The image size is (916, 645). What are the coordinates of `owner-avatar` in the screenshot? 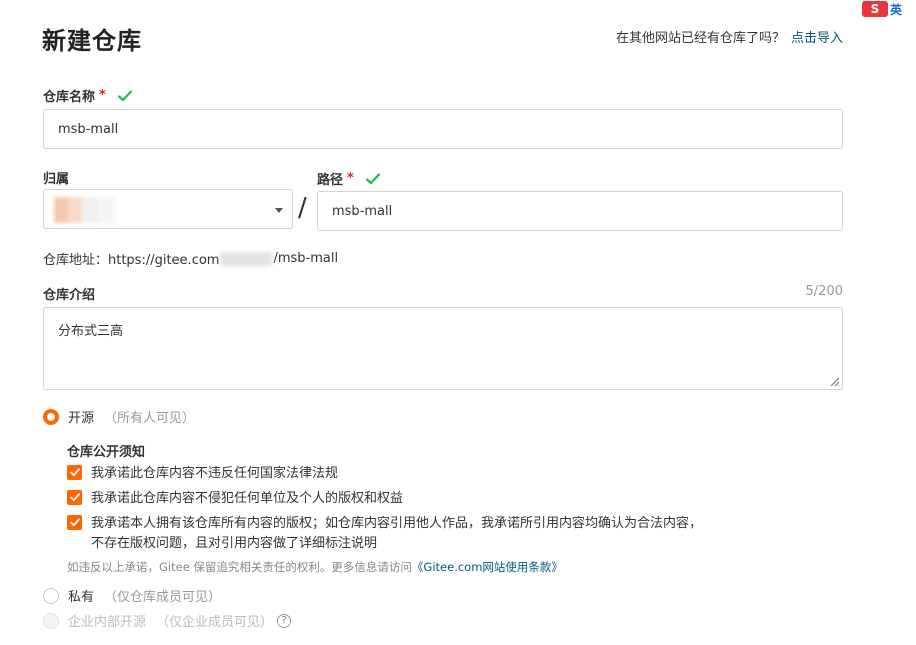 It's located at (85, 210).